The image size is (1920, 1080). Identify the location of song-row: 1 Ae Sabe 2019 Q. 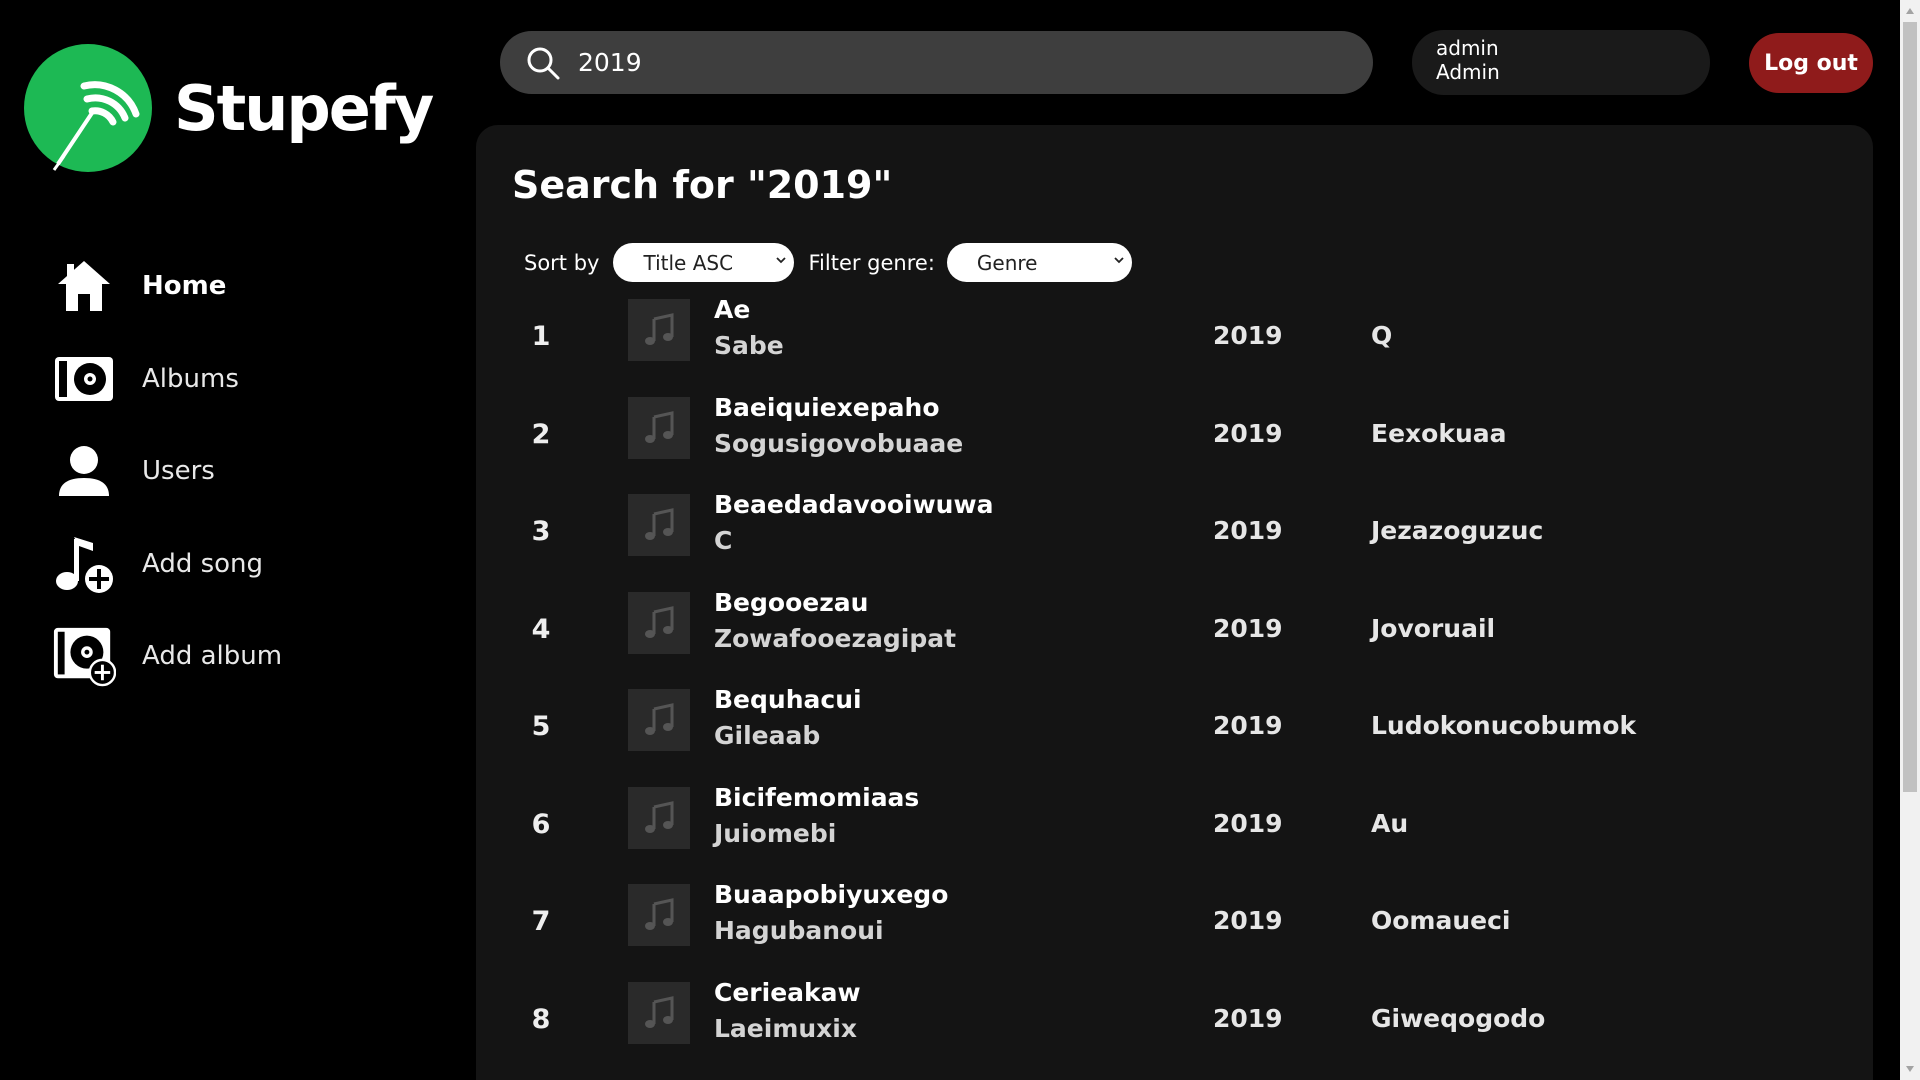
(1174, 344).